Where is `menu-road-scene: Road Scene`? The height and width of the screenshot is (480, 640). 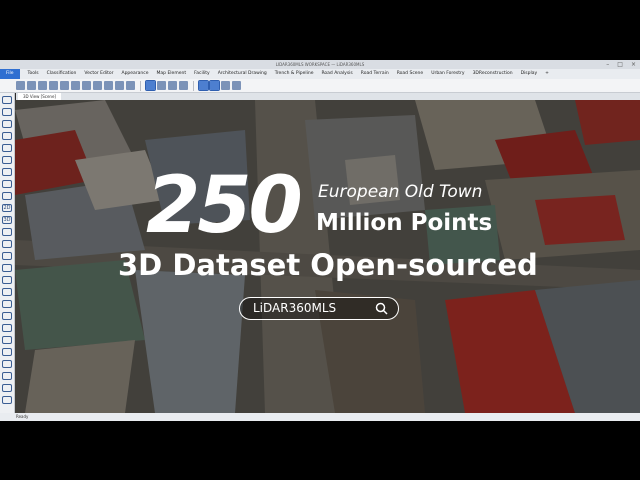 menu-road-scene: Road Scene is located at coordinates (410, 74).